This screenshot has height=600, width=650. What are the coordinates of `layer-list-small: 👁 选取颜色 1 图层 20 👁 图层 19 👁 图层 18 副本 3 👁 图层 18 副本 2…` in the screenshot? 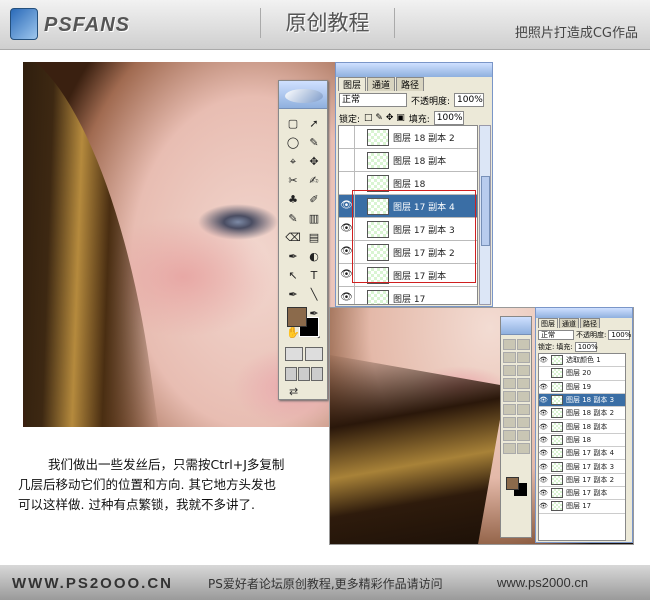 It's located at (582, 447).